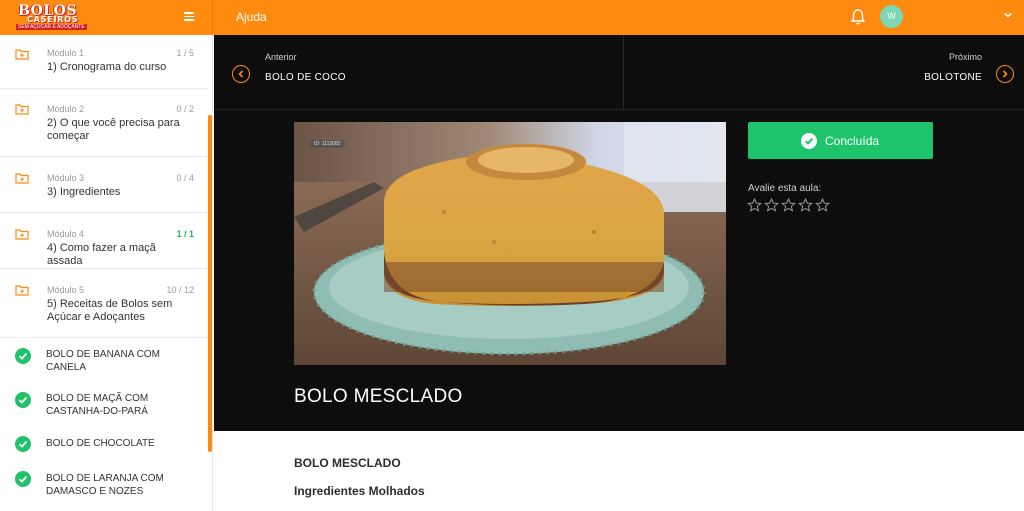 Image resolution: width=1024 pixels, height=511 pixels. Describe the element at coordinates (378, 396) in the screenshot. I see `lesson-title-heading: BOLO MESCLADO` at that location.